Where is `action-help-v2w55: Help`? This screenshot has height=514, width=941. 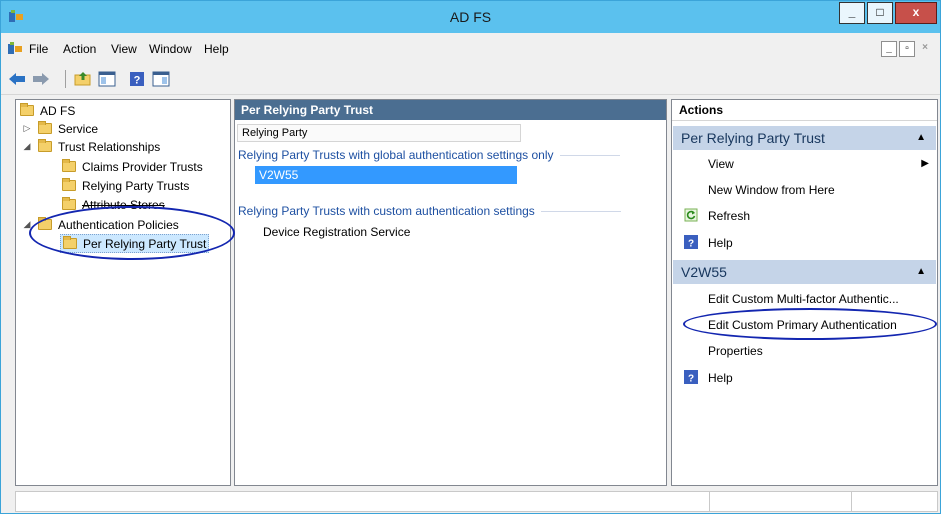 action-help-v2w55: Help is located at coordinates (720, 378).